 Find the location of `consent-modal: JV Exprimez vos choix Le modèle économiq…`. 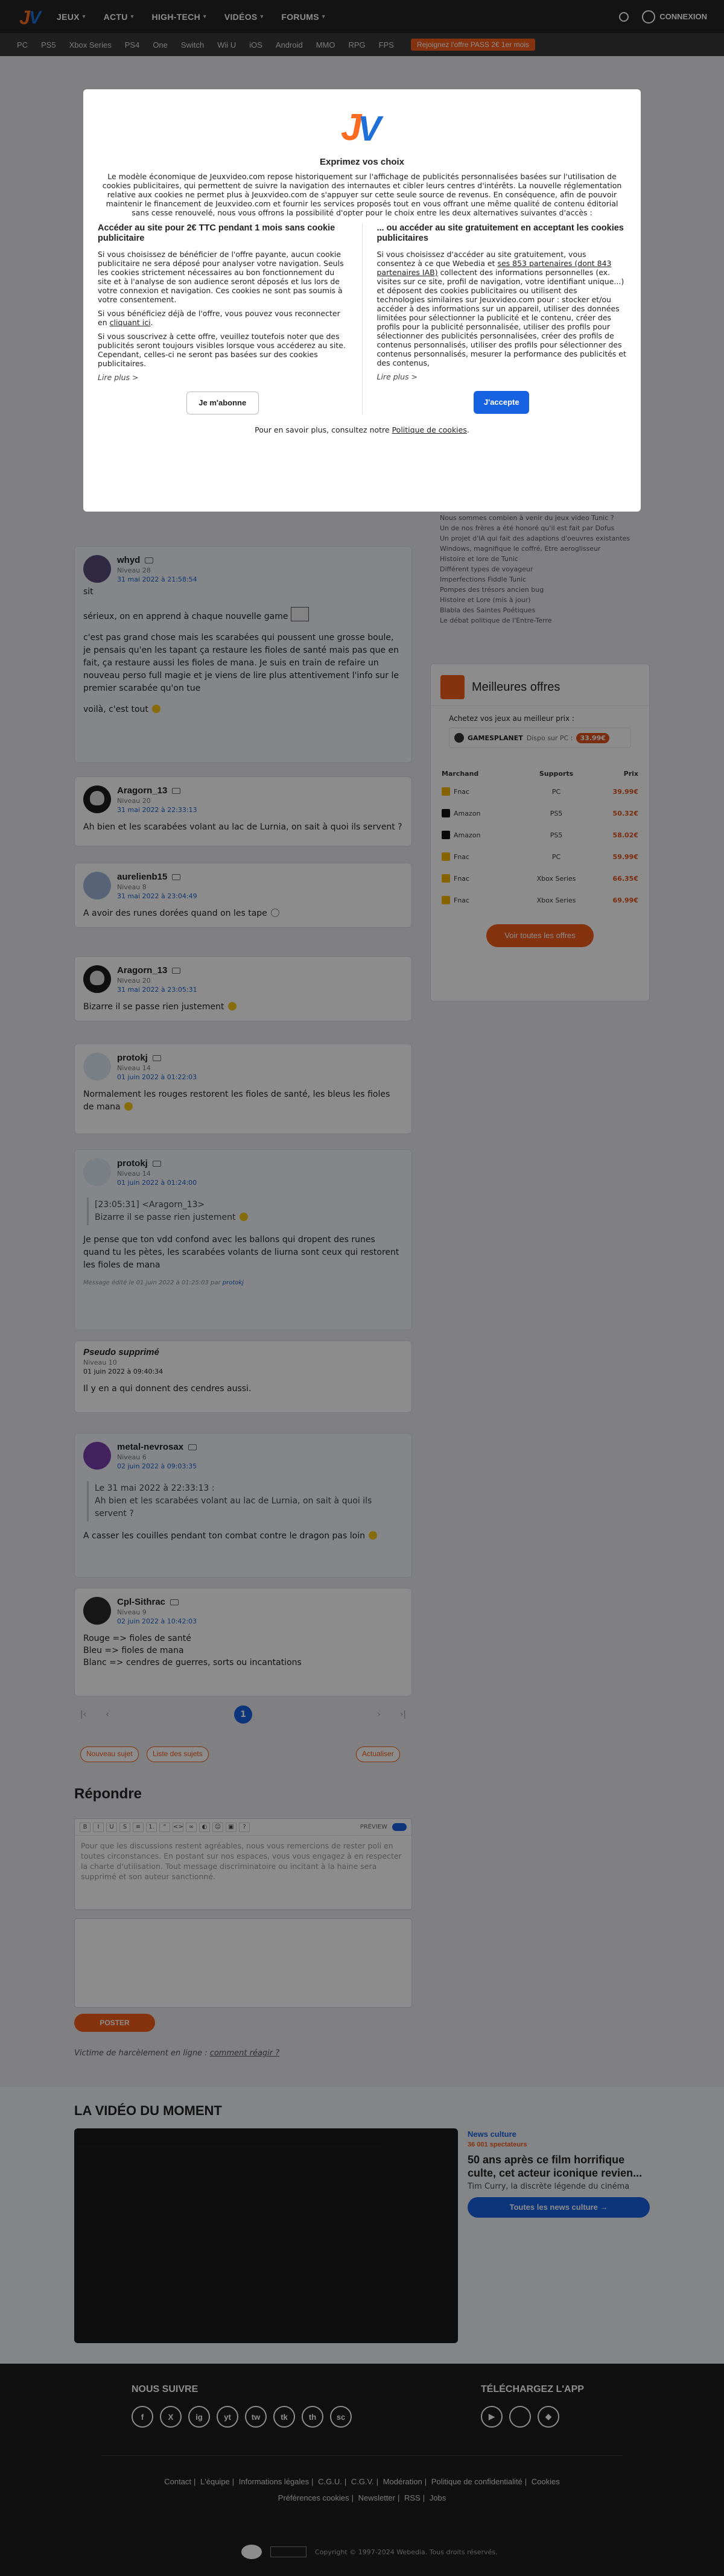

consent-modal: JV Exprimez vos choix Le modèle économiq… is located at coordinates (362, 300).